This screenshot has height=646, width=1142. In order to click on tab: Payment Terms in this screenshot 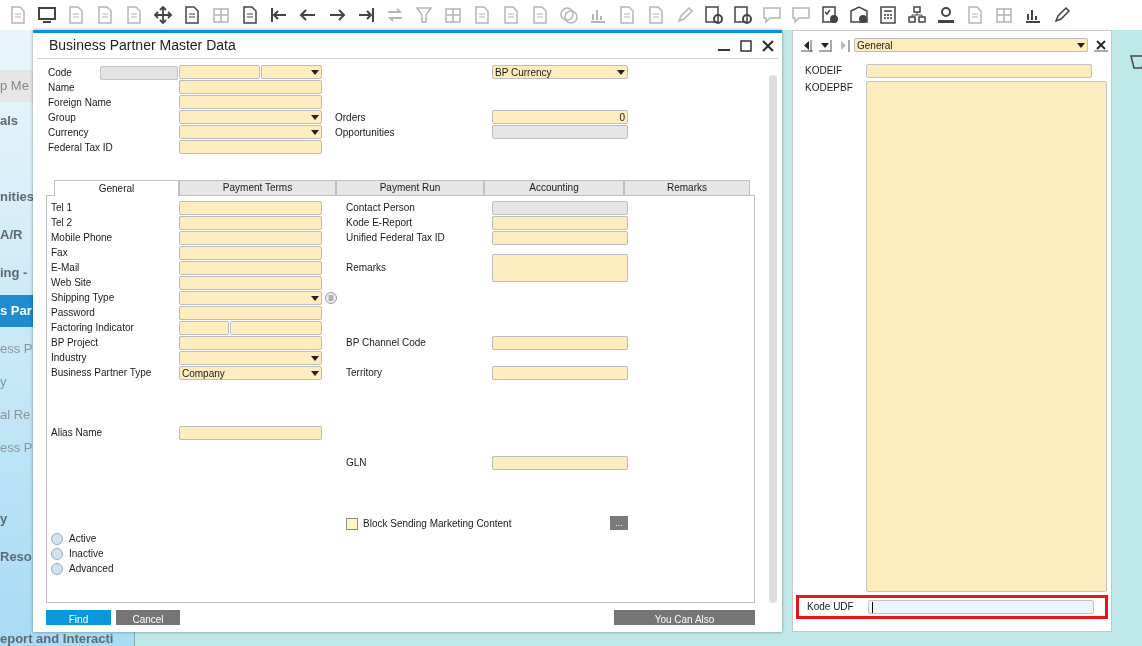, I will do `click(257, 188)`.